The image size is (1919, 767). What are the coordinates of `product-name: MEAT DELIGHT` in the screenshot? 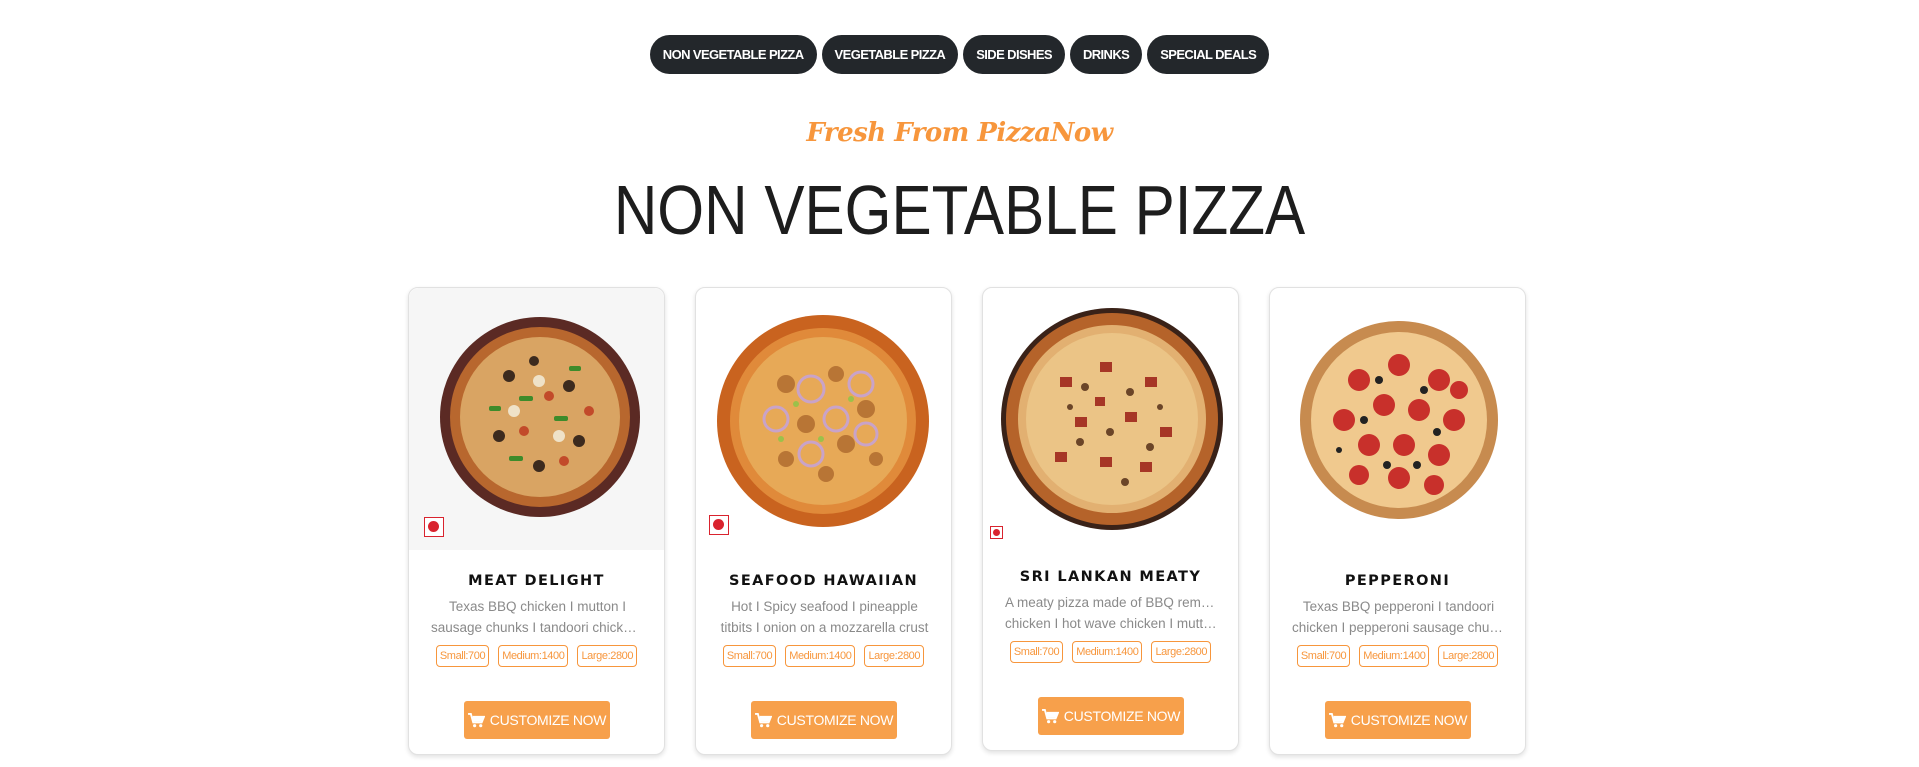 It's located at (536, 581).